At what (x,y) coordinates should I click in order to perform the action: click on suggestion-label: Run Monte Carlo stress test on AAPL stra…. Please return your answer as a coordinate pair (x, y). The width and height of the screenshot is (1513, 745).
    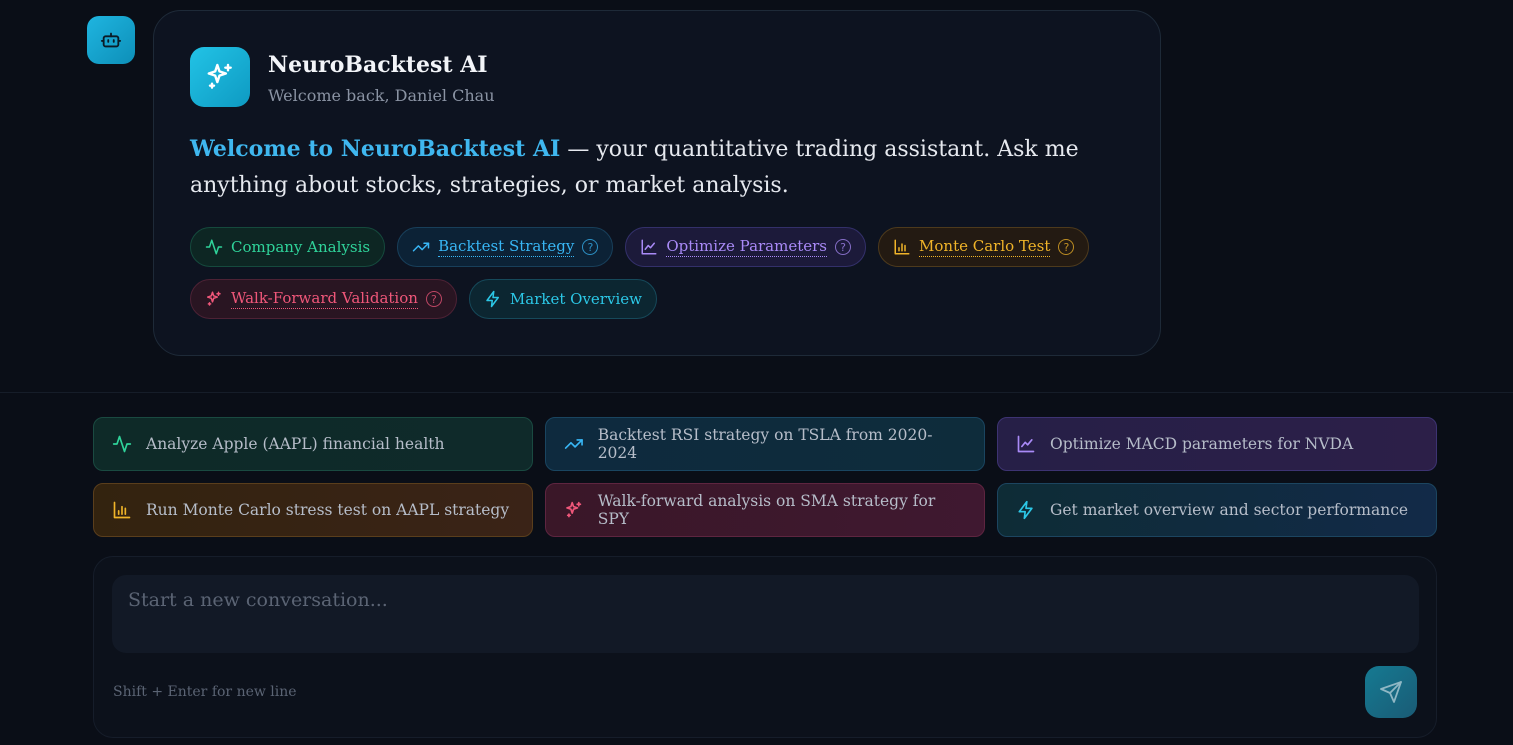
    Looking at the image, I should click on (328, 510).